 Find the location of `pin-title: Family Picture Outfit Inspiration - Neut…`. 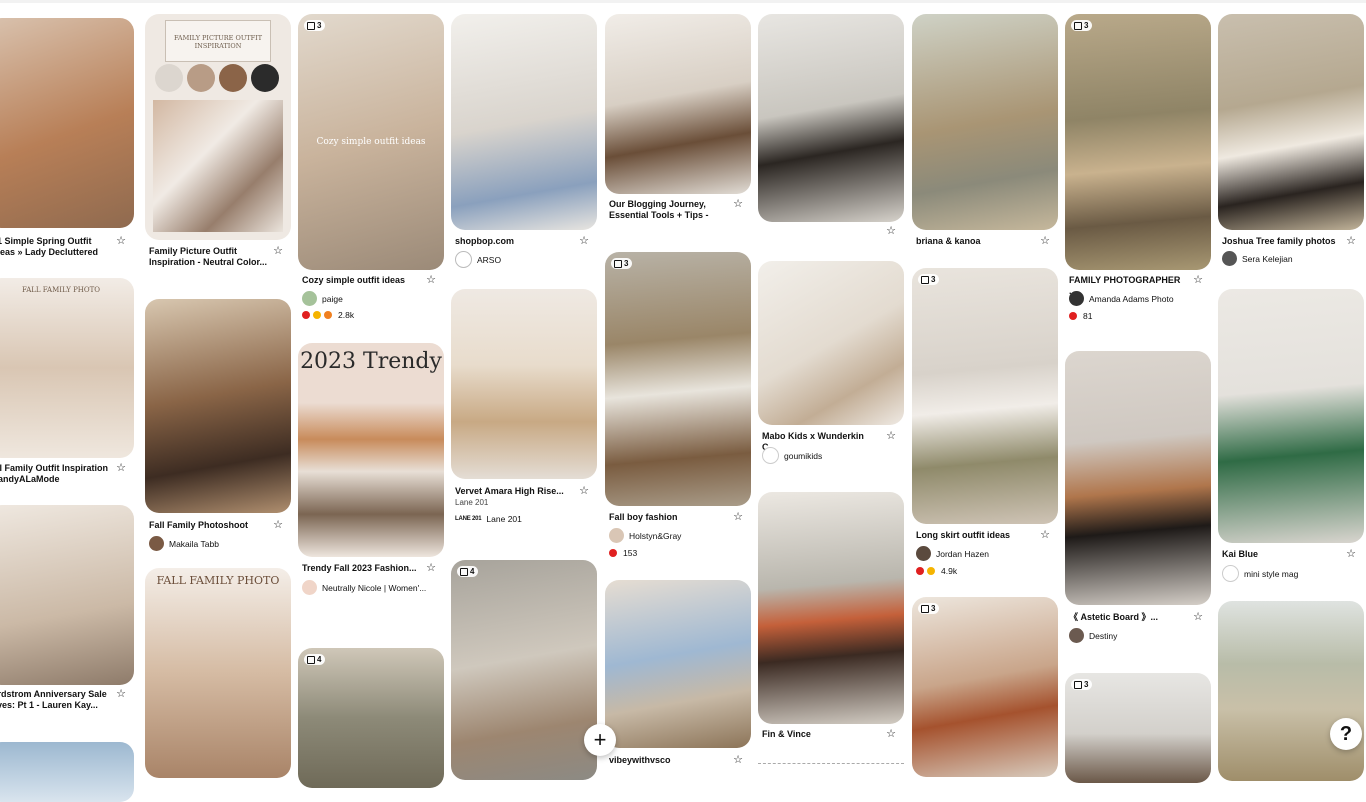

pin-title: Family Picture Outfit Inspiration - Neut… is located at coordinates (208, 257).